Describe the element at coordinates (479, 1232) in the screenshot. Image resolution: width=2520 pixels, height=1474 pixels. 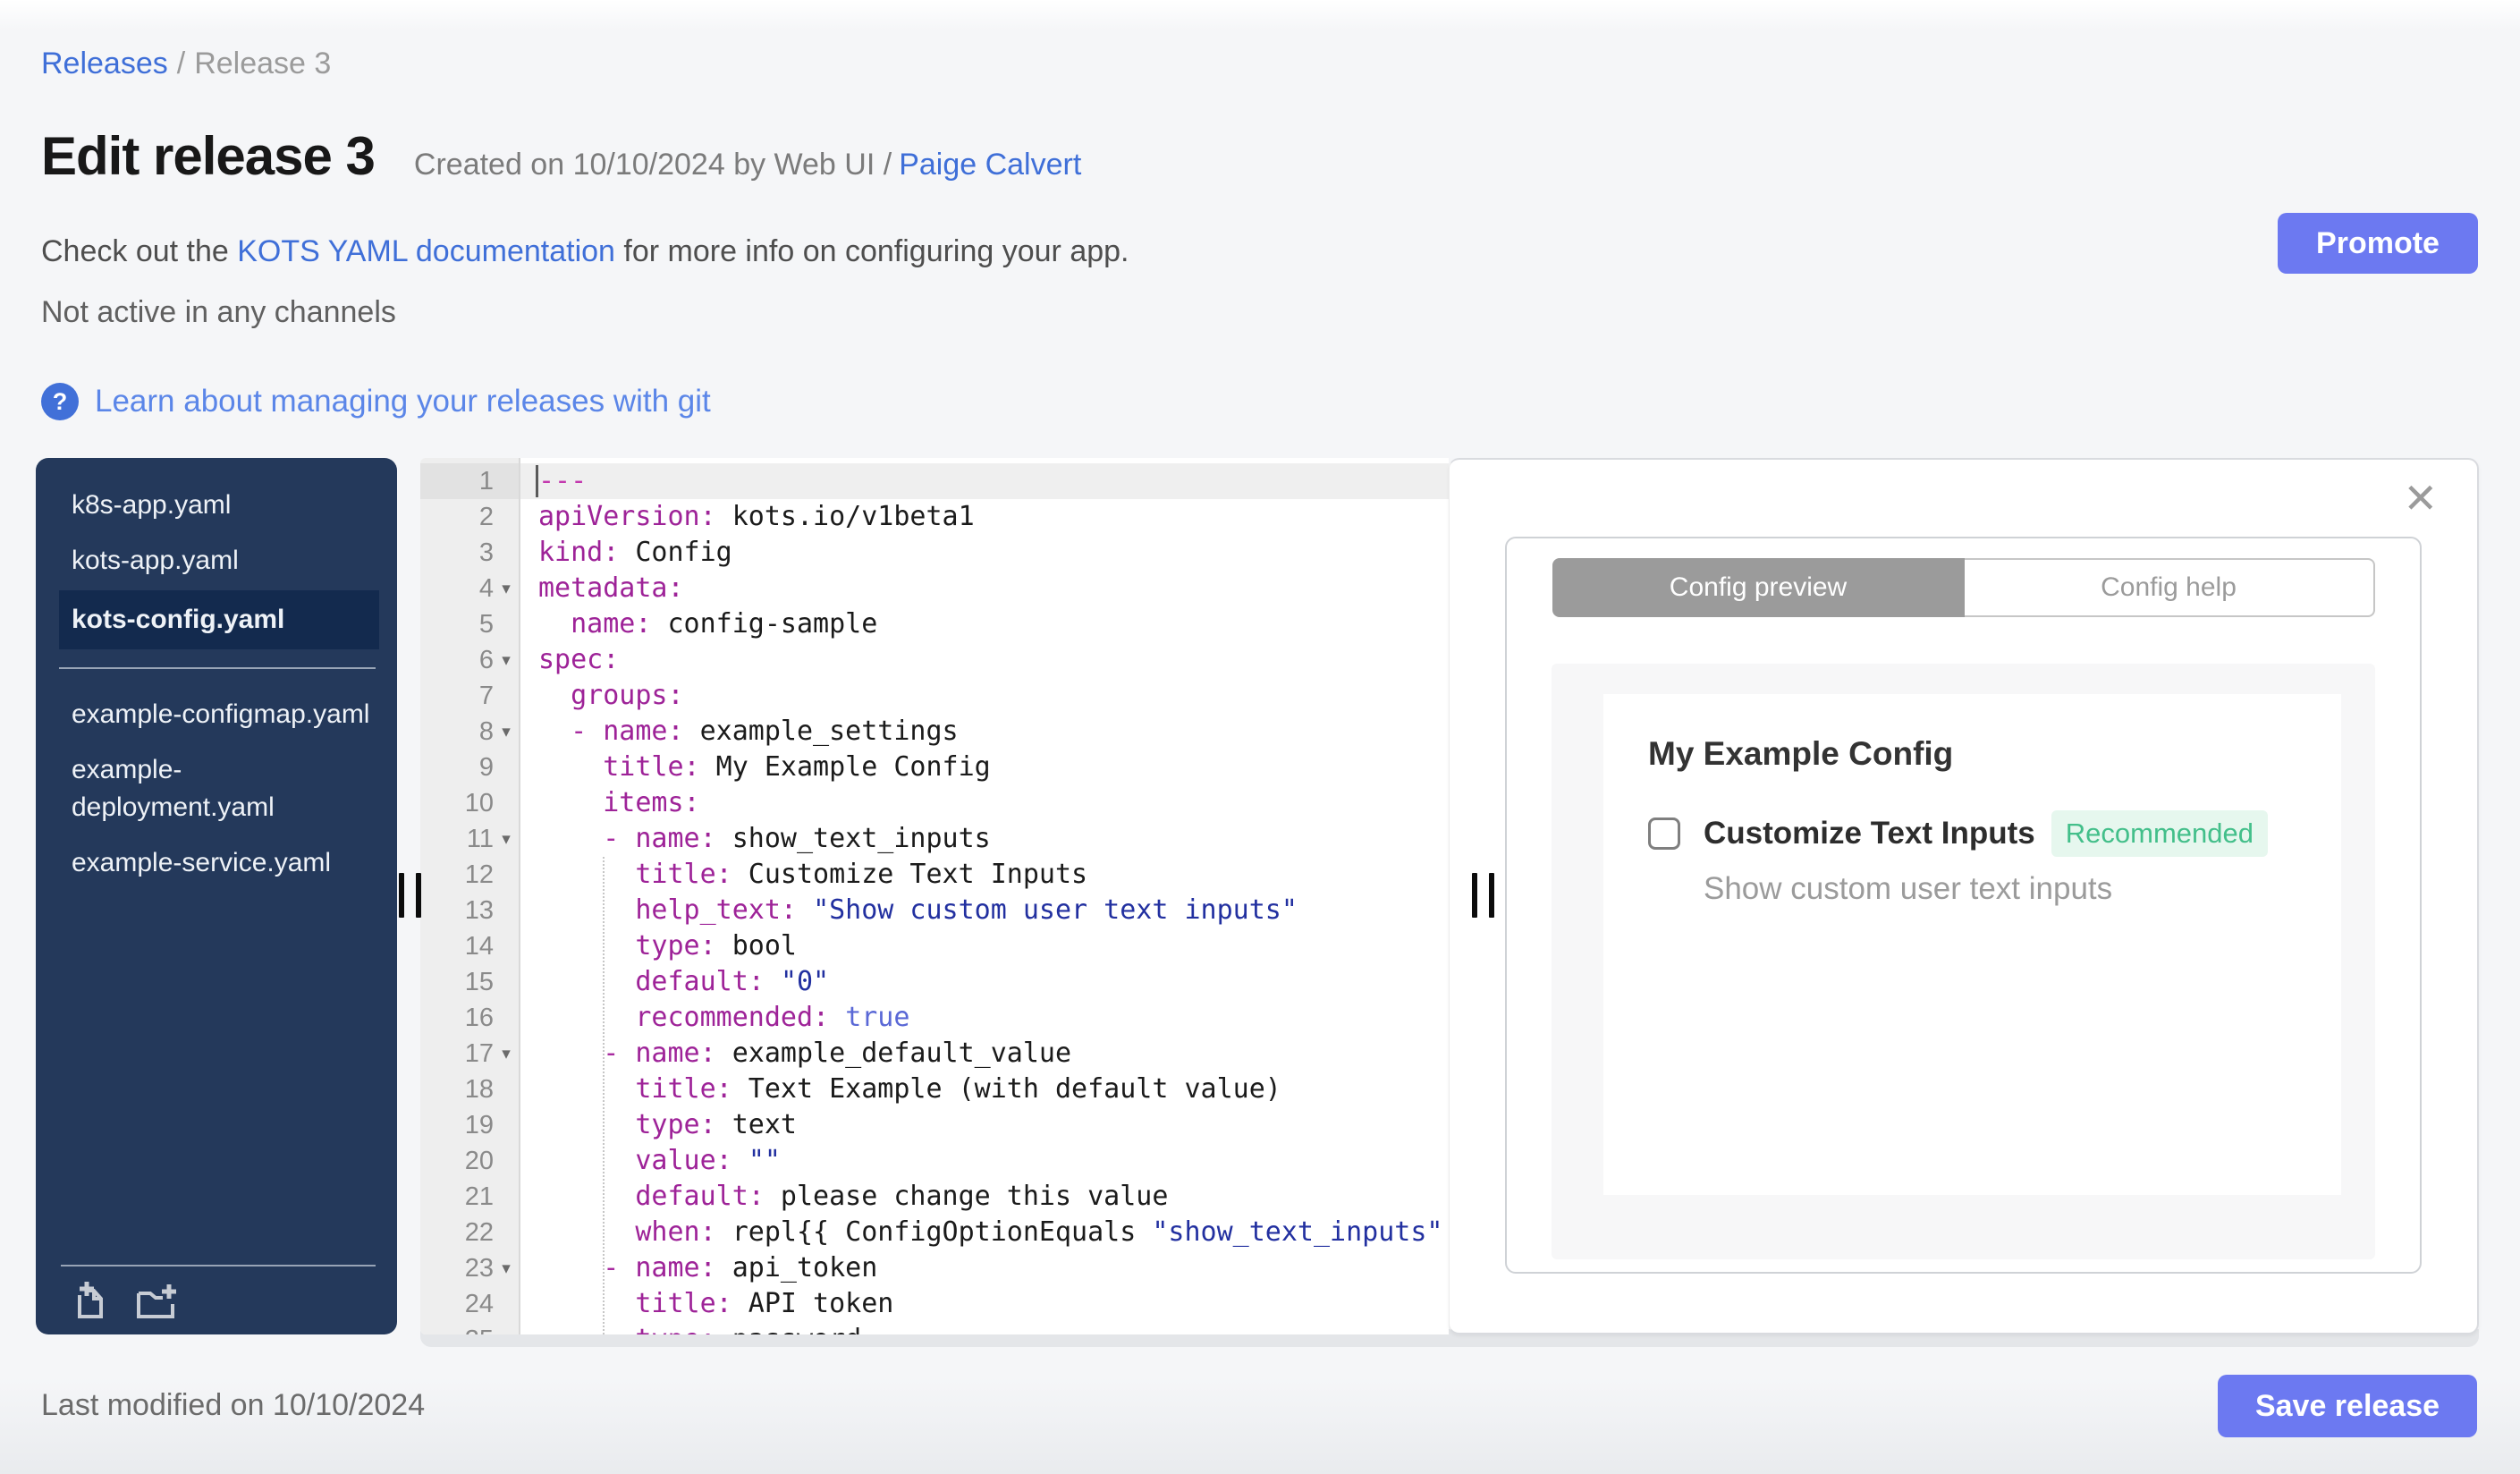
I see `line-number: 22` at that location.